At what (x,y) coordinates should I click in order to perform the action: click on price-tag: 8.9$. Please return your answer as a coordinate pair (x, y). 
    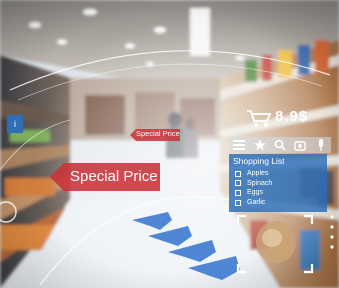
    Looking at the image, I should click on (277, 119).